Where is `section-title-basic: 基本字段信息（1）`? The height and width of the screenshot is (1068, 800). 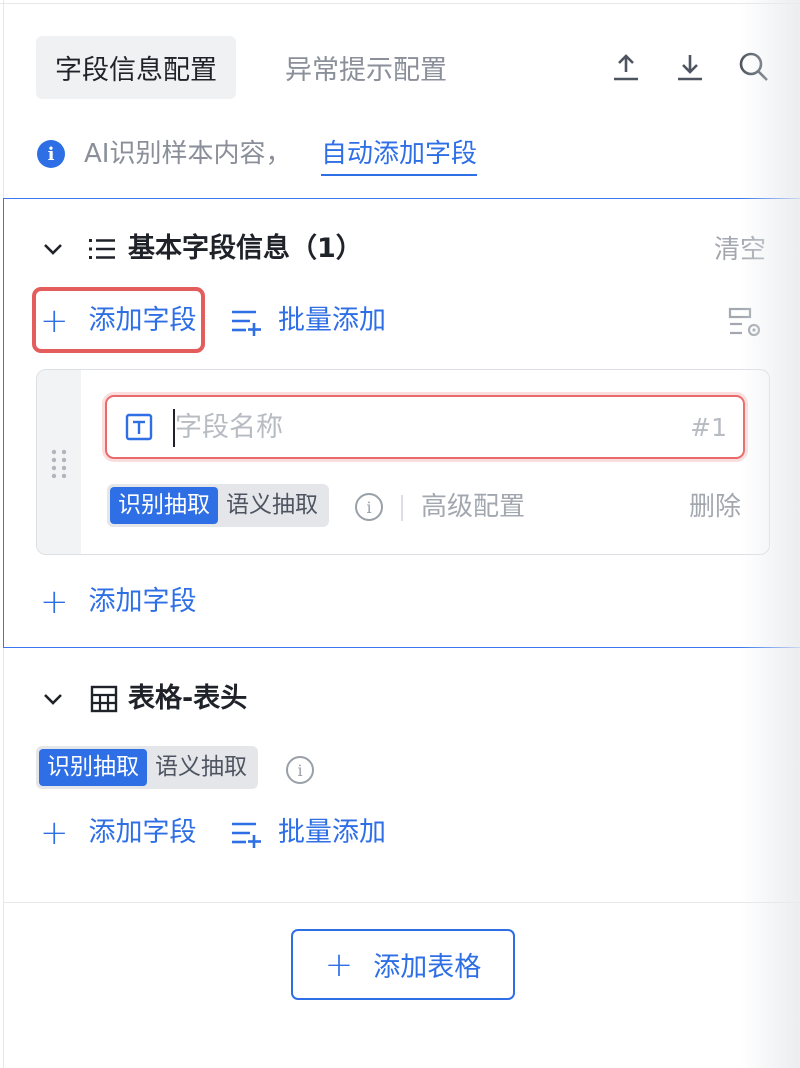
section-title-basic: 基本字段信息（1） is located at coordinates (245, 248).